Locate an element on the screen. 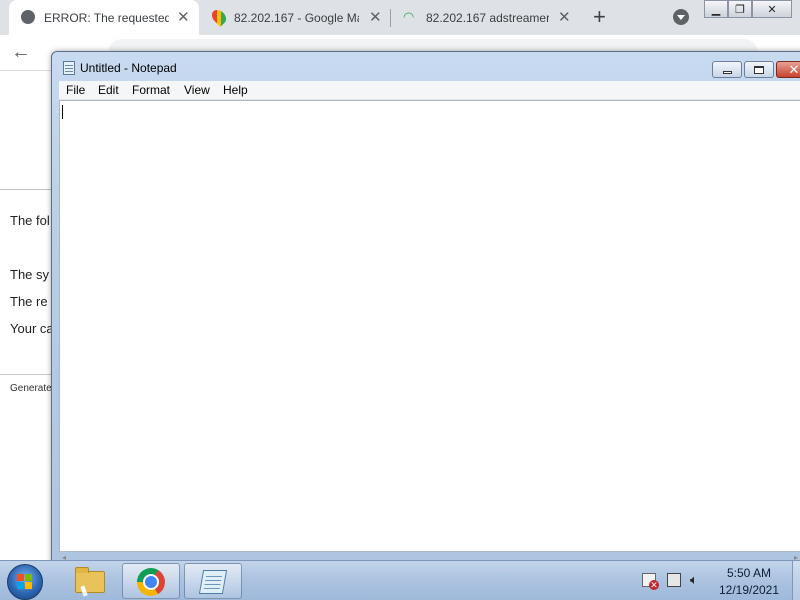 Image resolution: width=800 pixels, height=600 pixels. tab-adstreamer: ◠ 82.202.167 adstreamer ✕ is located at coordinates (490, 17).